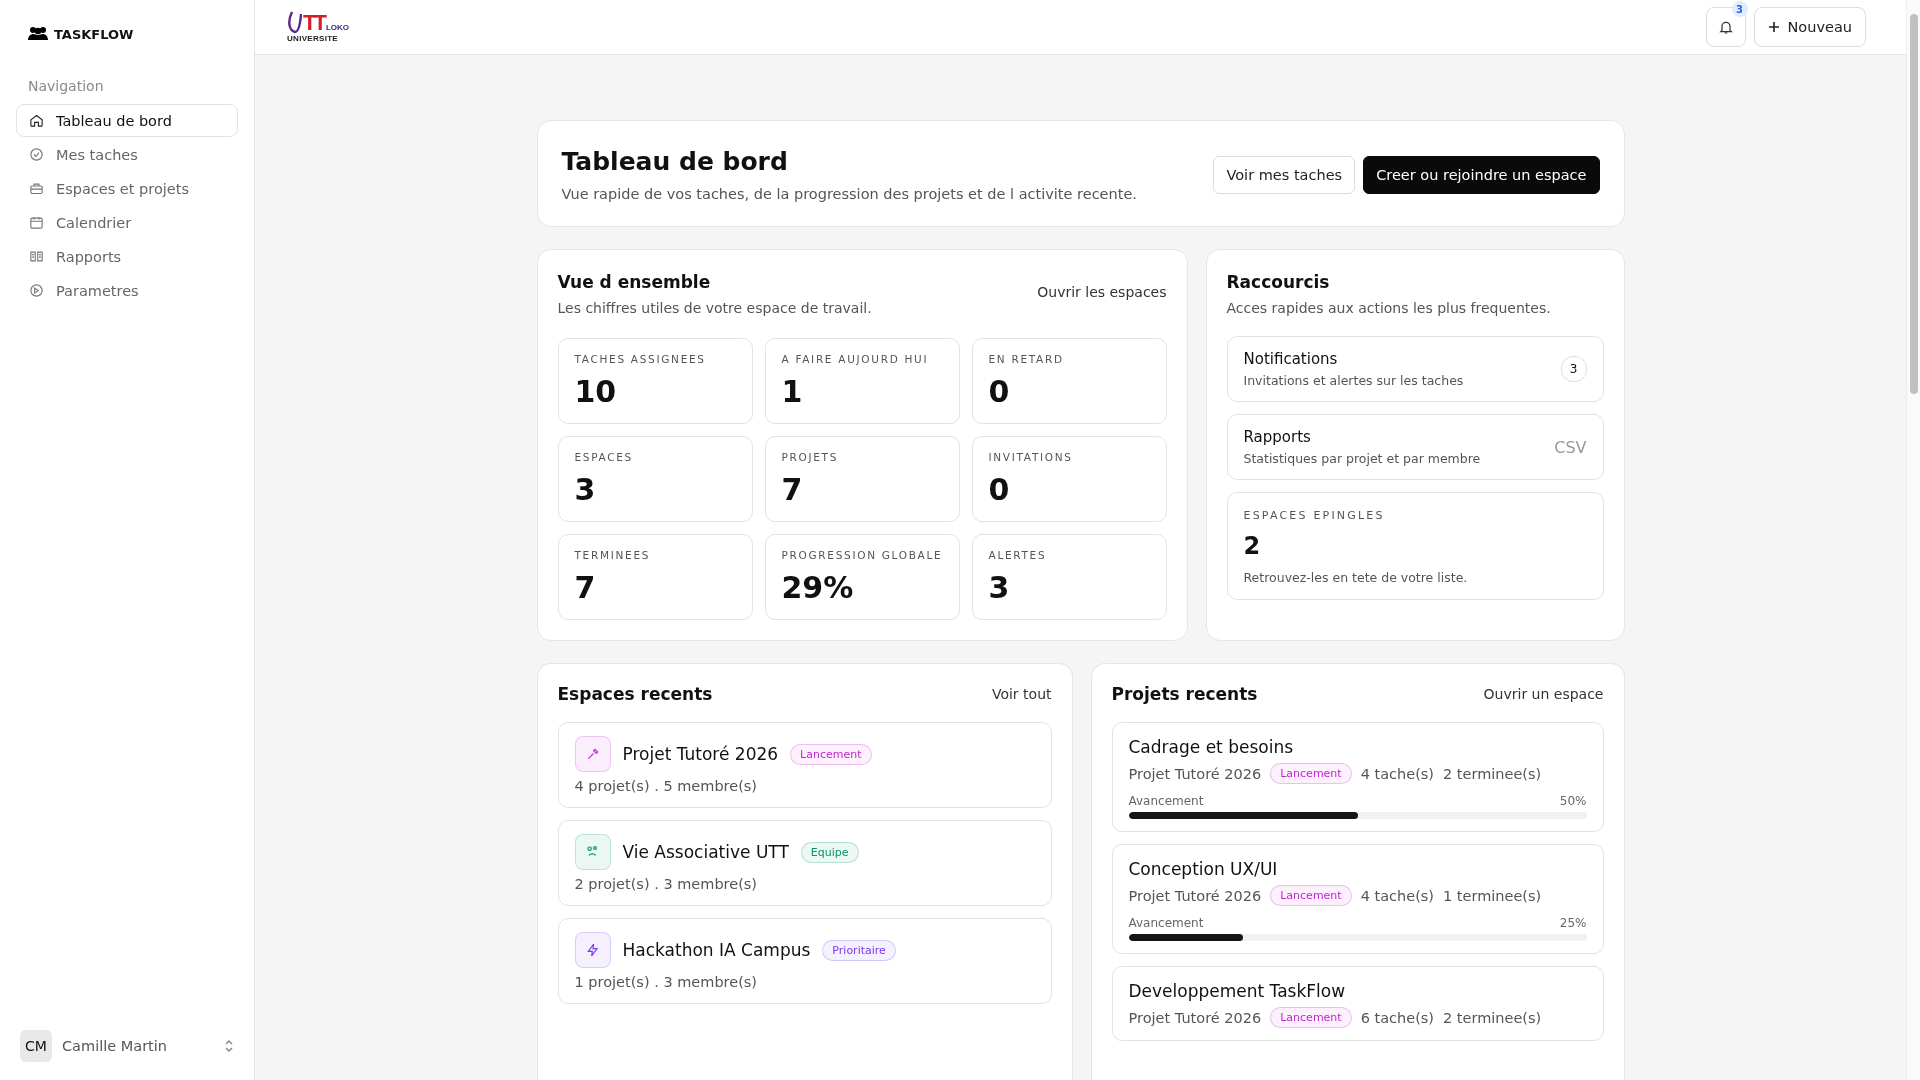 The height and width of the screenshot is (1080, 1920). I want to click on shortcut-item: Notifications Invitations et alertes sur les taches 3, so click(1415, 369).